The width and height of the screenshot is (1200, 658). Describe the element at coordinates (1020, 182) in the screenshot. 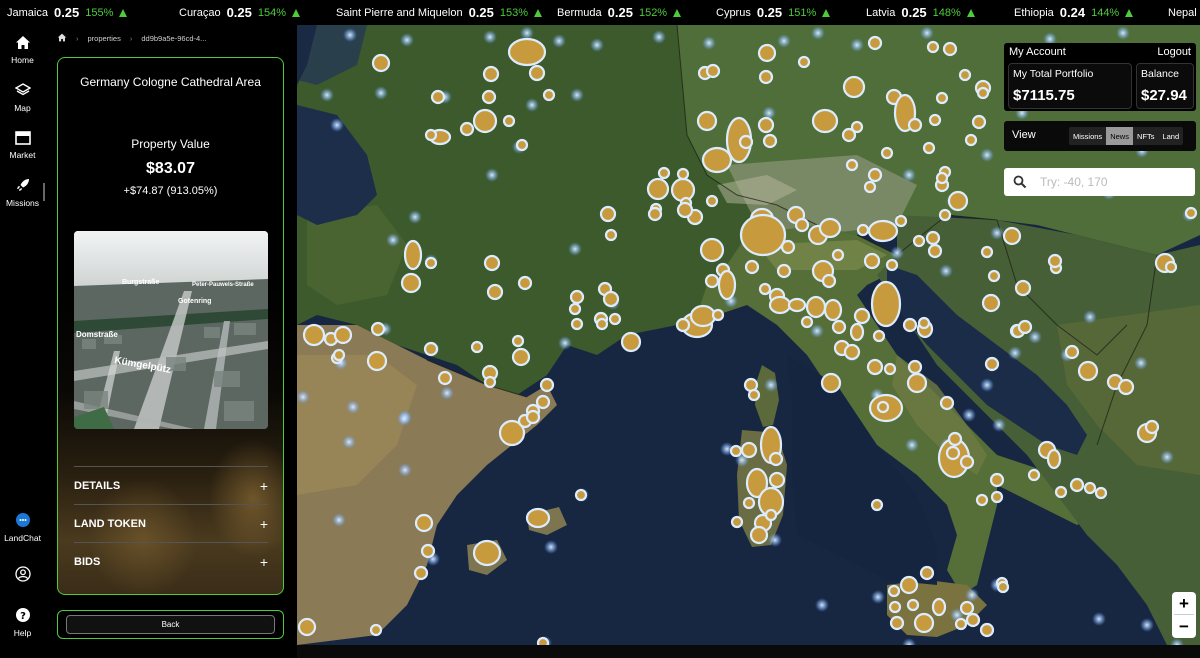

I see `search-icon` at that location.